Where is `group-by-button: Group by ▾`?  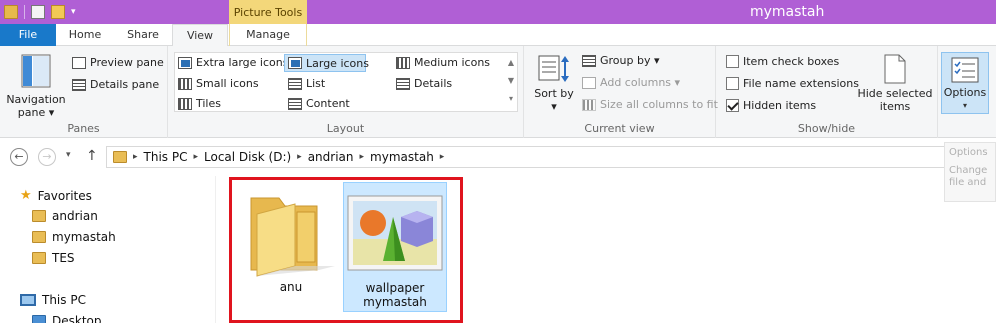
group-by-button: Group by ▾ is located at coordinates (621, 60).